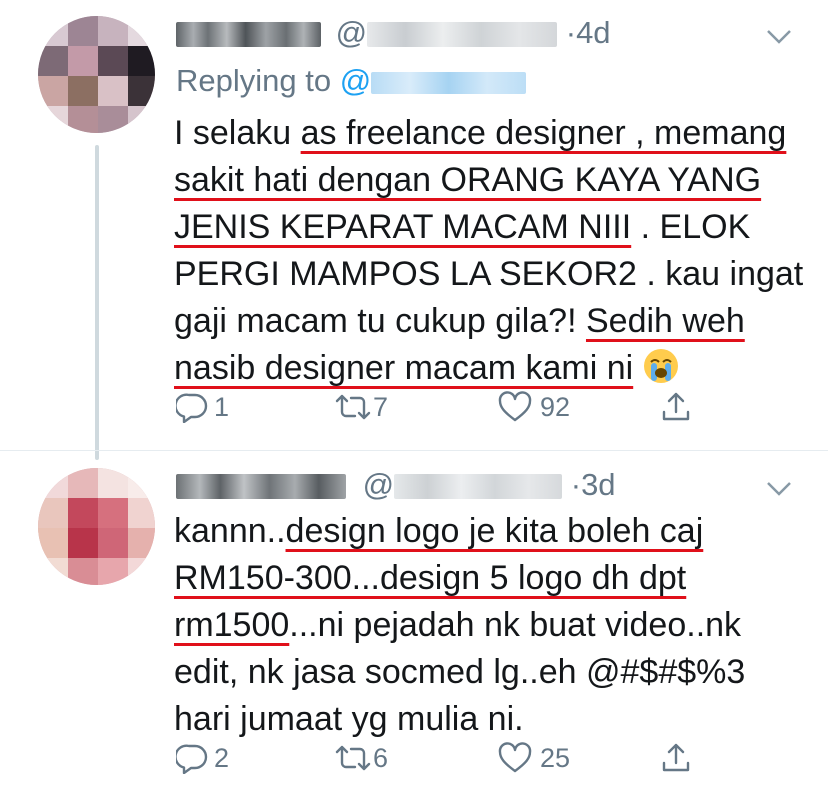 The image size is (828, 791). I want to click on underlined-text: Sedih weh, so click(665, 321).